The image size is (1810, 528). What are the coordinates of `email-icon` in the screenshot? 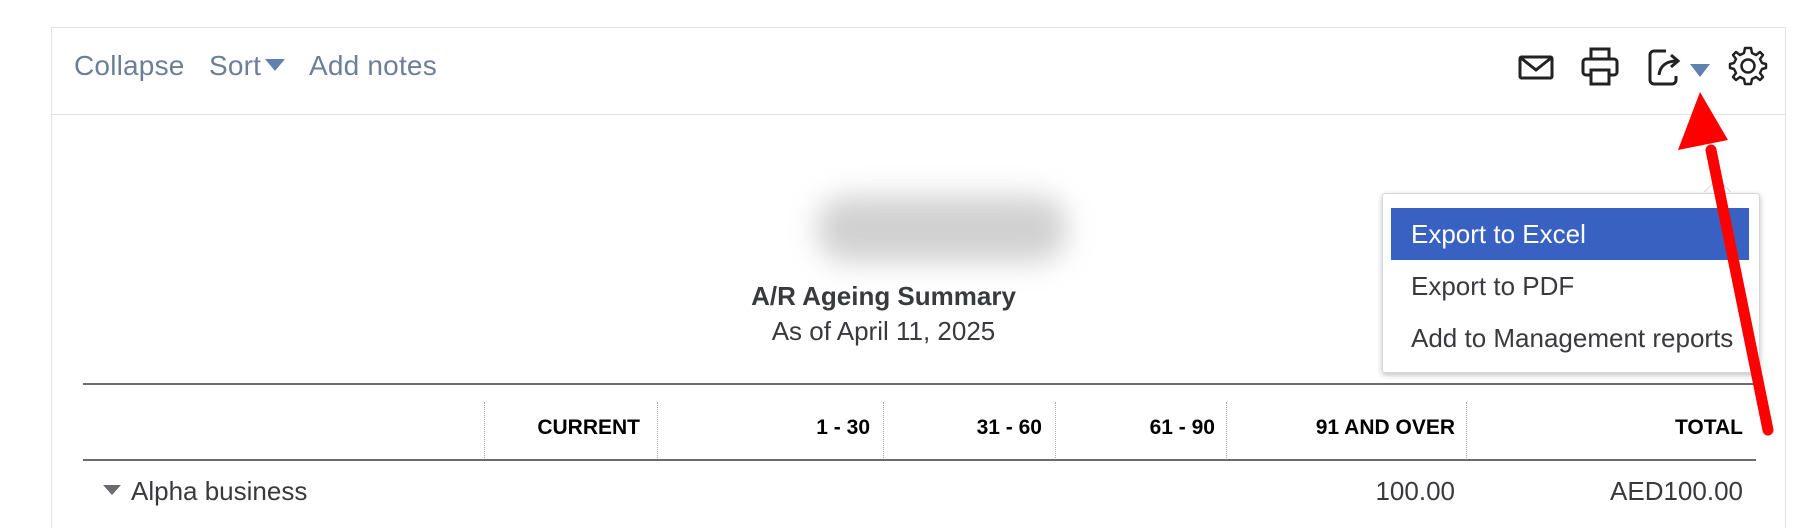 It's located at (1536, 69).